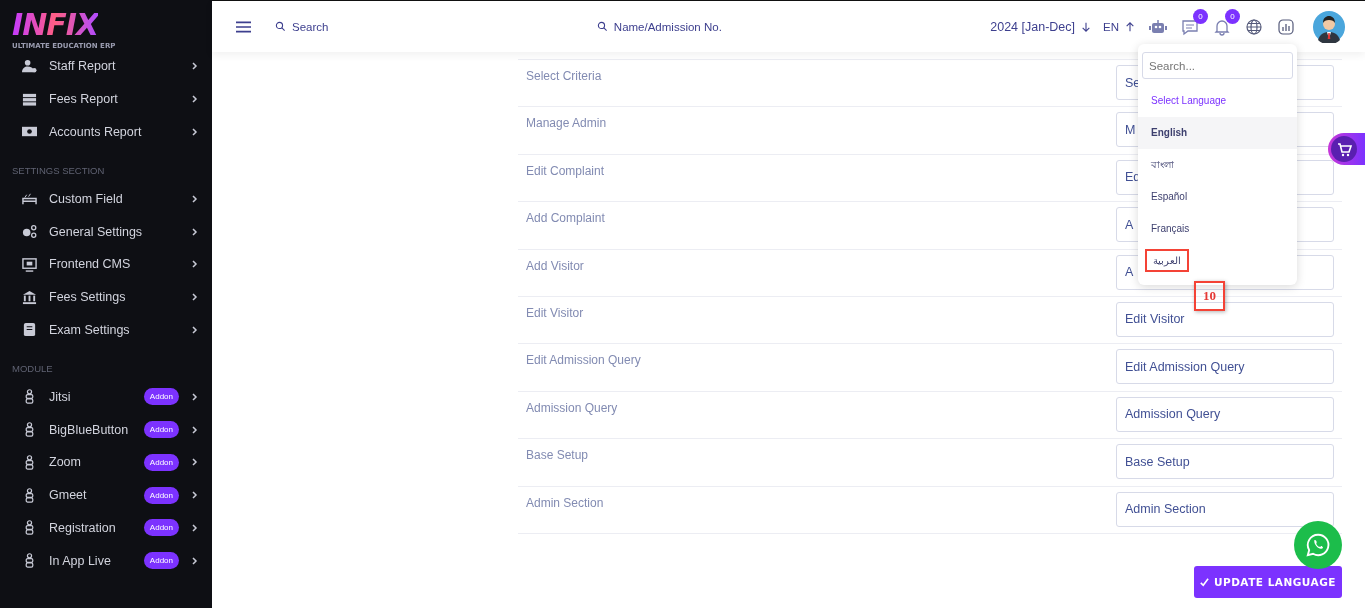 This screenshot has height=608, width=1365. I want to click on sidebar-item: Custom Field, so click(106, 199).